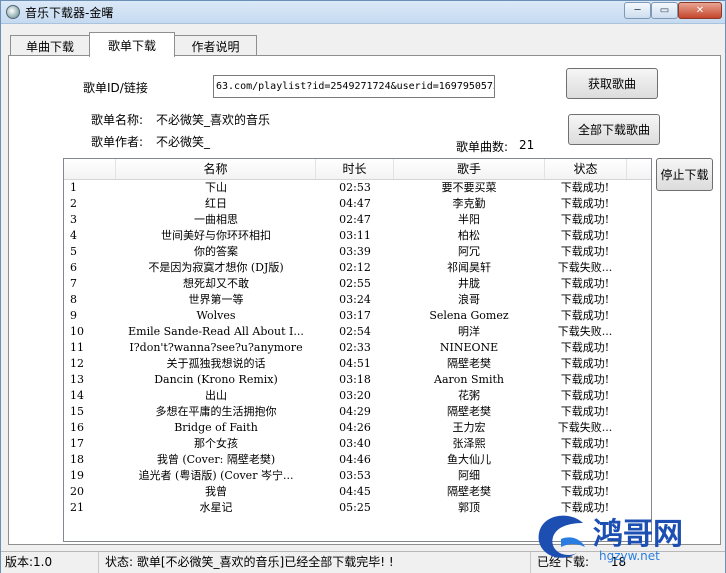  Describe the element at coordinates (117, 120) in the screenshot. I see `playlist-name-label: 歌单名称:` at that location.